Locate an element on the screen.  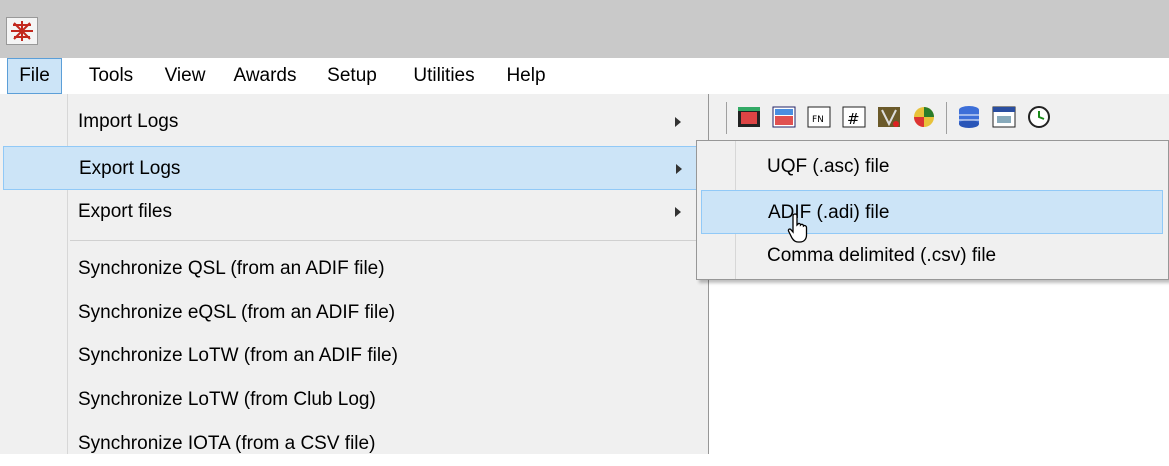
menu-file: File is located at coordinates (34, 76).